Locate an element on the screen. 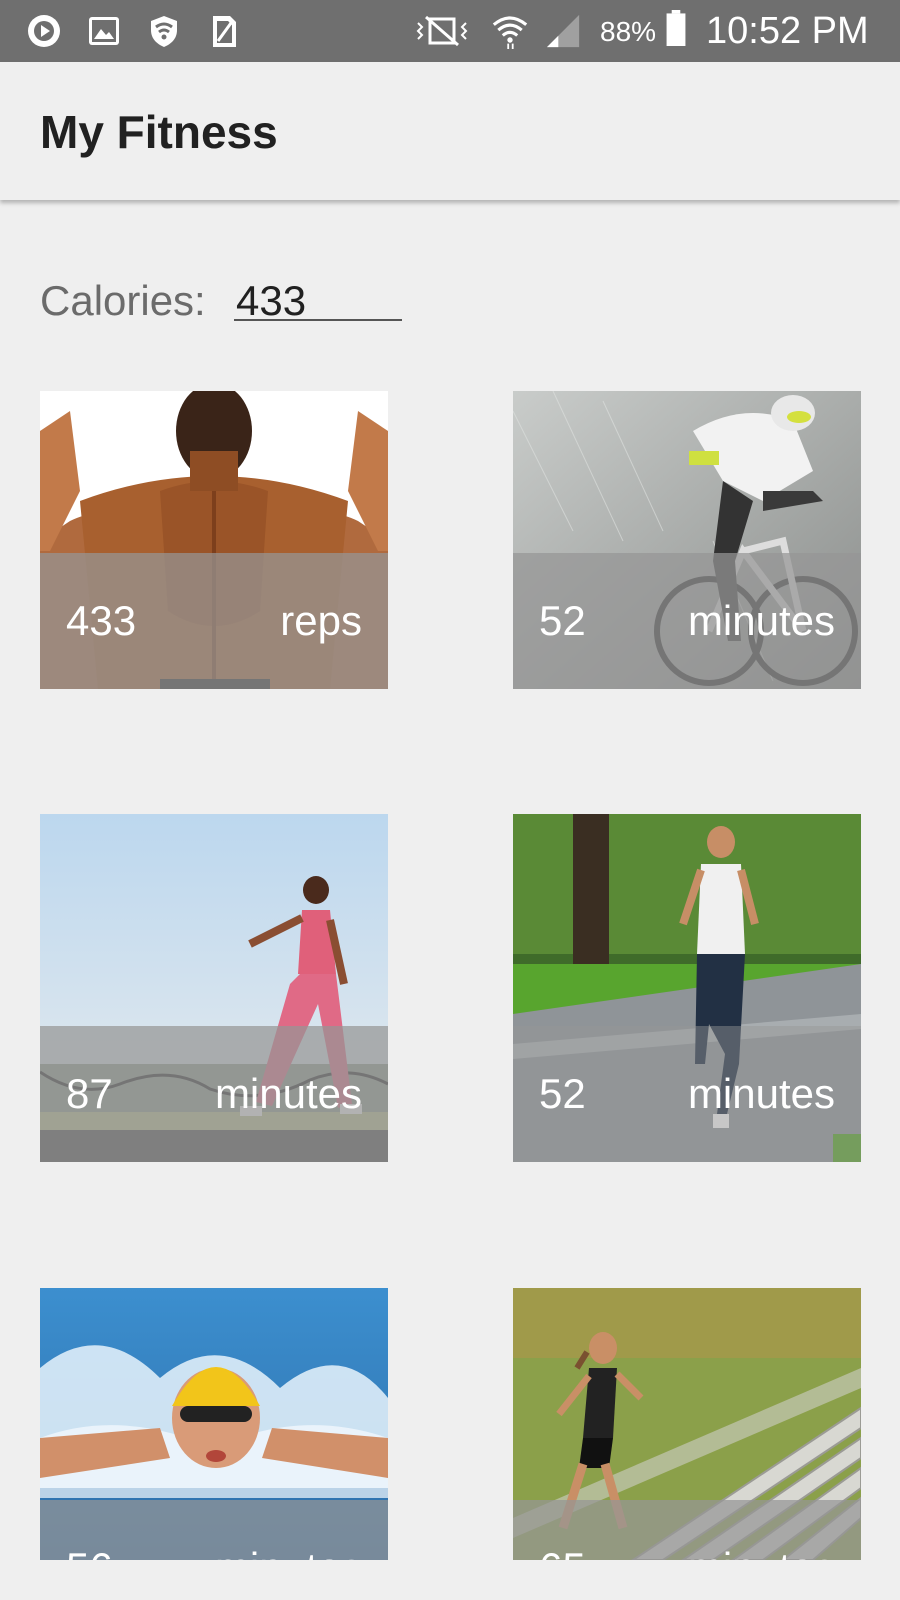  status-bar: 88% 10:52 PM is located at coordinates (450, 31).